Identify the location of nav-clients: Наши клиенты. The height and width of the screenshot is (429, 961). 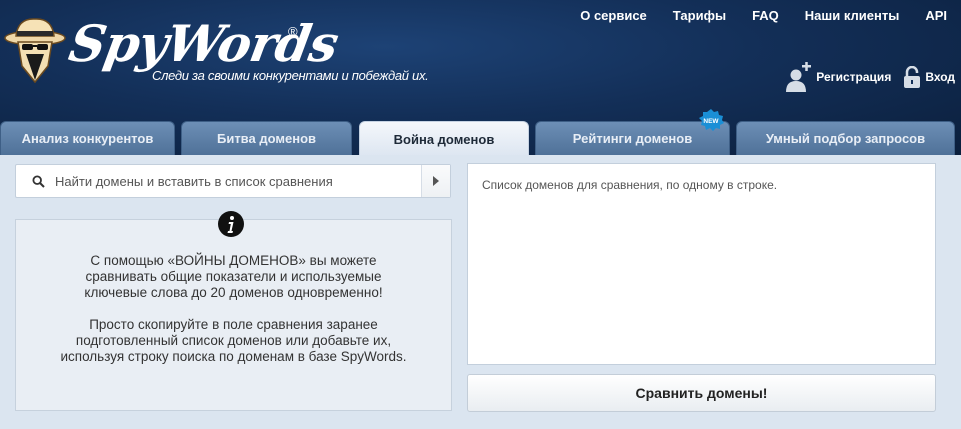
(852, 16).